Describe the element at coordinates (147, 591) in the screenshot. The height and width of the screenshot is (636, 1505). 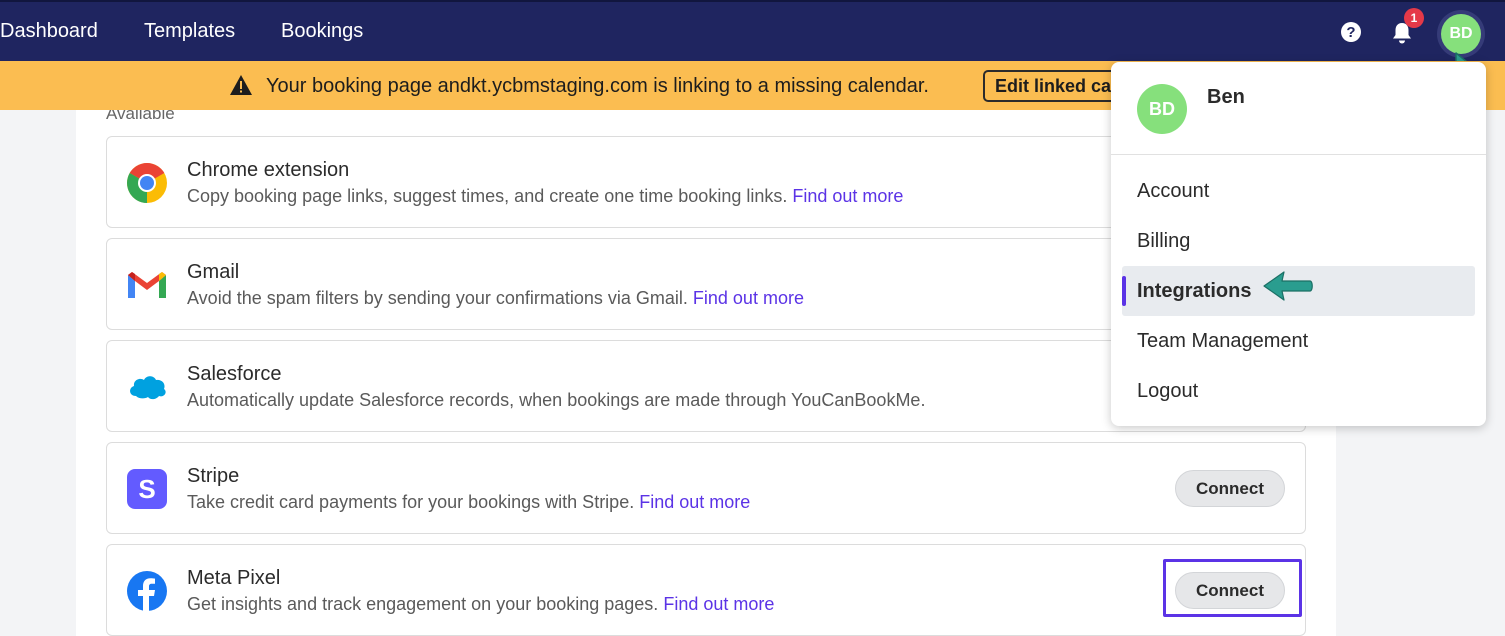
I see `facebook-icon` at that location.